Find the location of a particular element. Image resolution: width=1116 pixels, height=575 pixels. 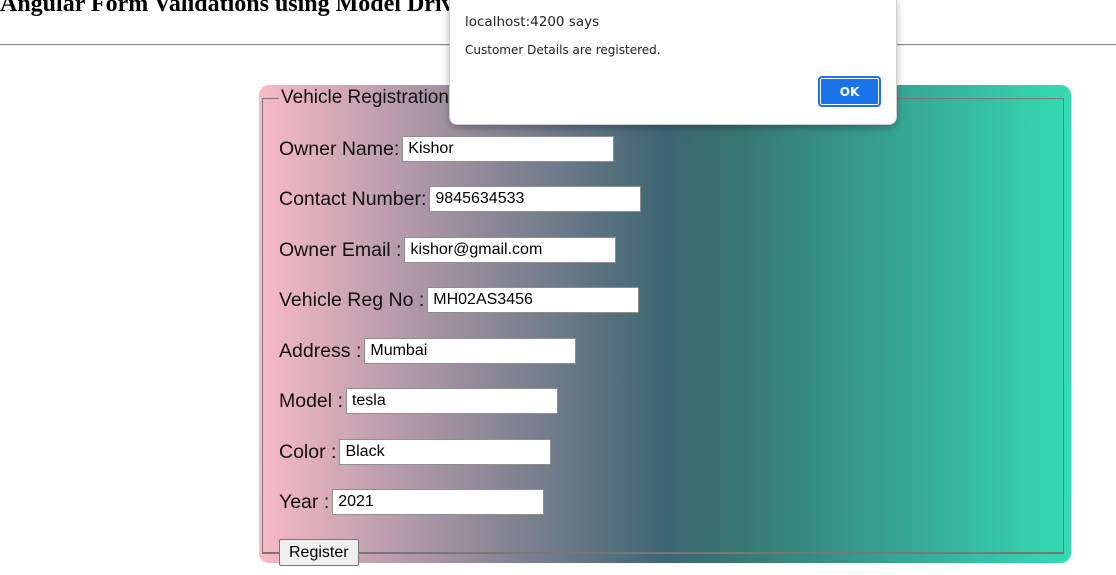

model-input is located at coordinates (451, 401).